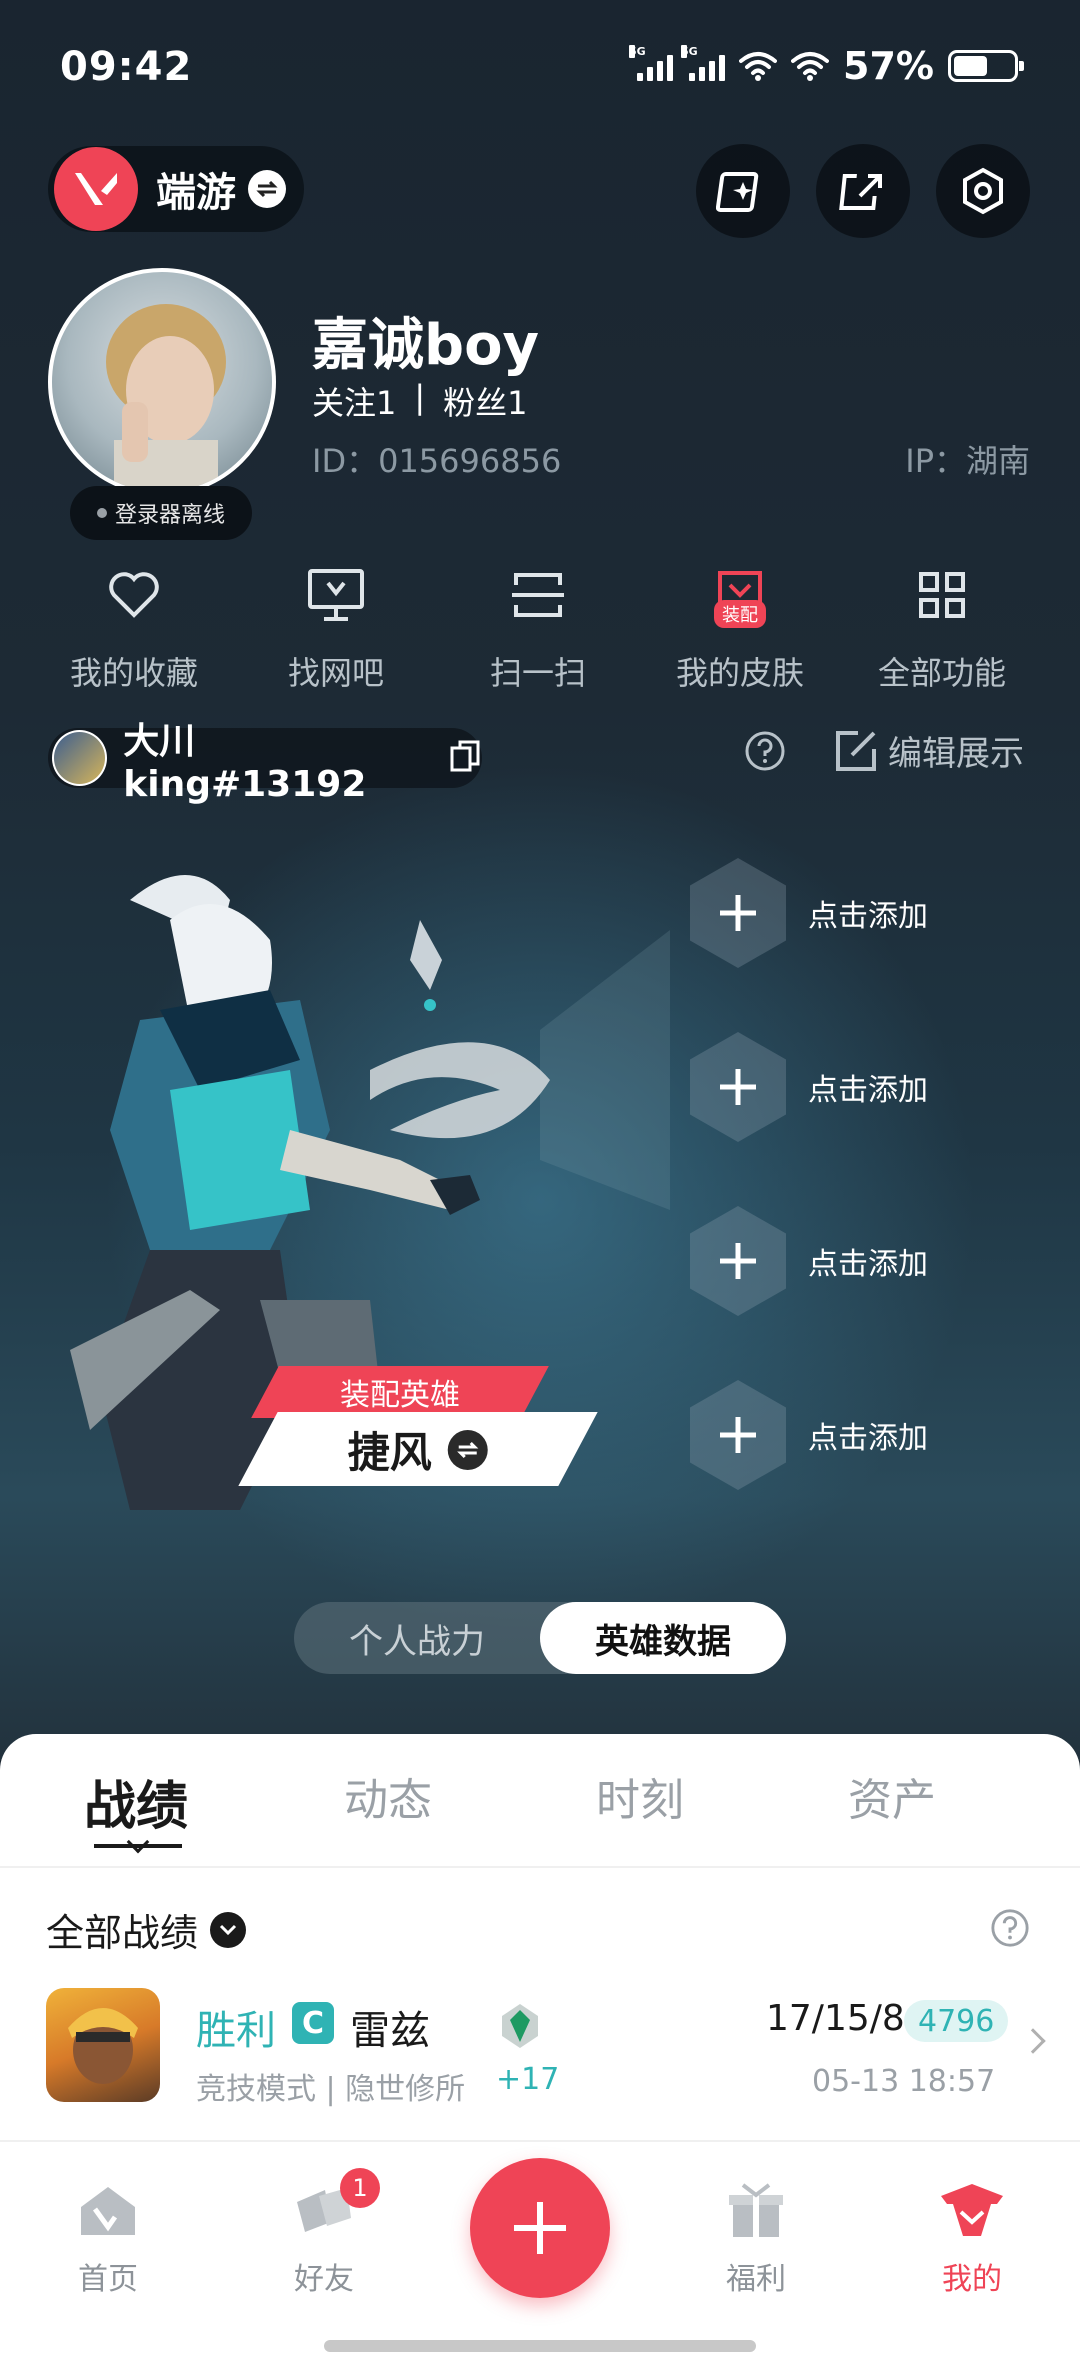  I want to click on online-status-pill: 登录器离线, so click(161, 513).